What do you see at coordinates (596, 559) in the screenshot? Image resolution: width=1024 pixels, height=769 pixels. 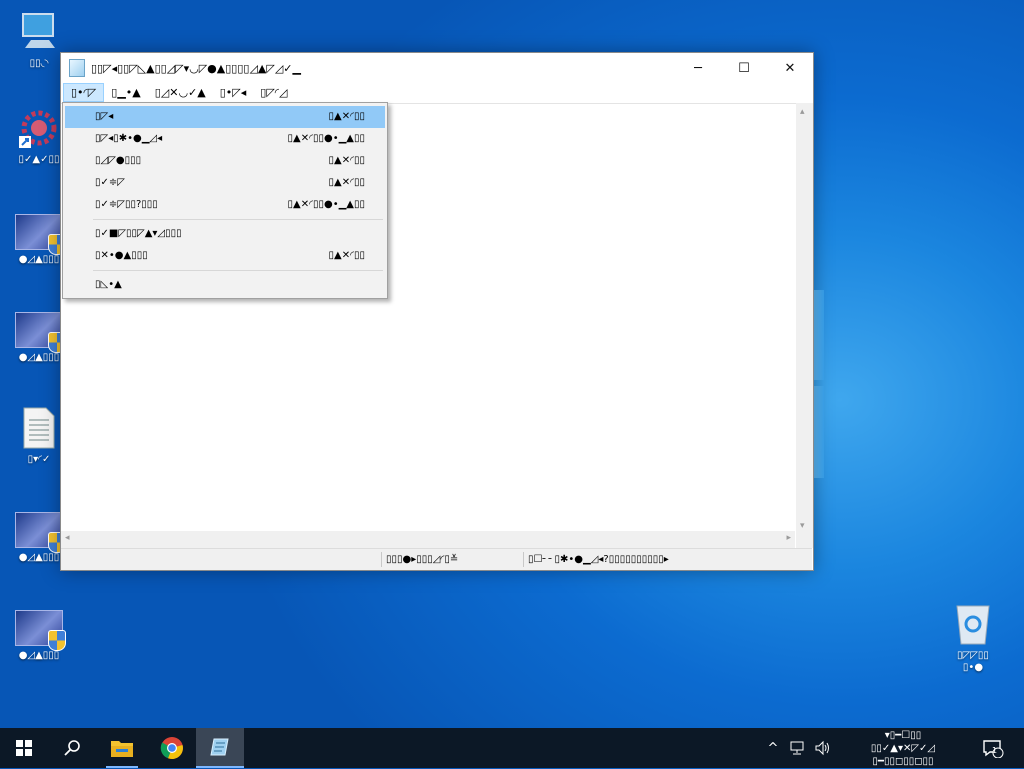 I see `status-encoding: ▯☐╴╴▯✱•●▁◿◂?▯▯▯▯▯▯▯▯▯▯▸` at bounding box center [596, 559].